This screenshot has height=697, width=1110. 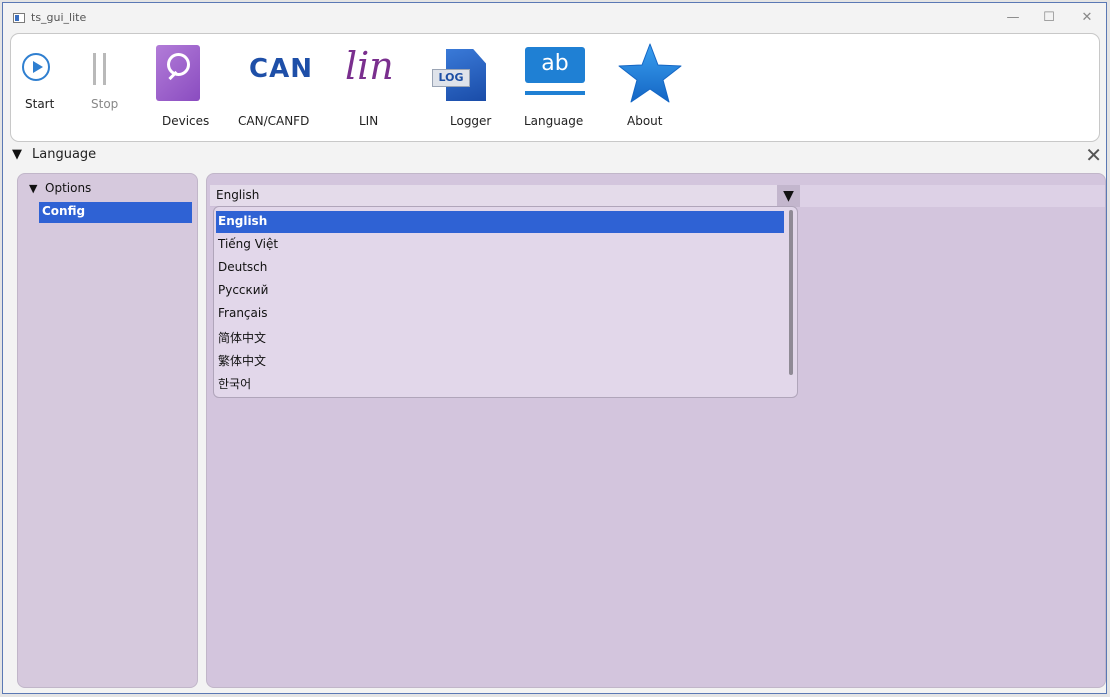 I want to click on title-bar: ts_gui_lite — ☐ ✕, so click(x=554, y=18).